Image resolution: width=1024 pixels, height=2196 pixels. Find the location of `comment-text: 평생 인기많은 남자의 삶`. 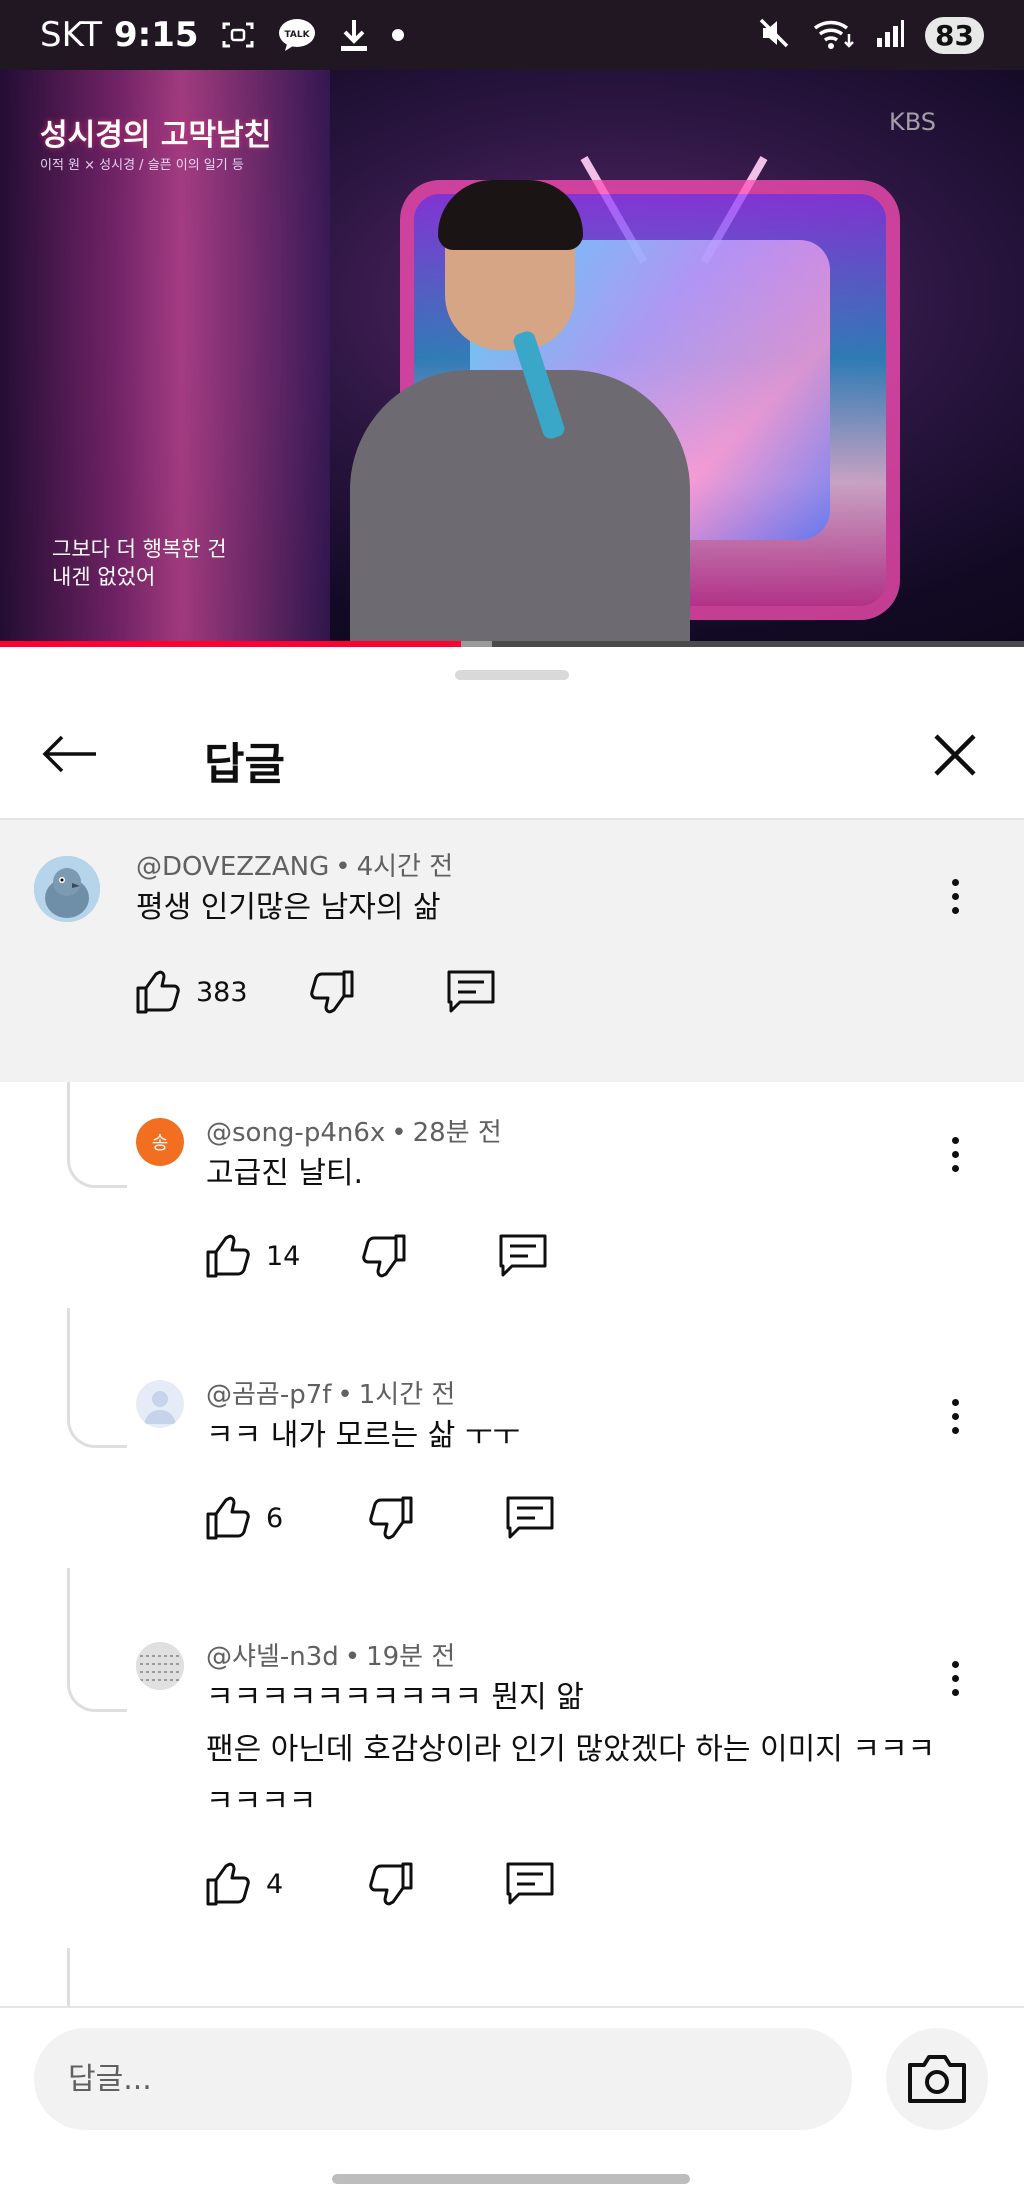

comment-text: 평생 인기많은 남자의 삶 is located at coordinates (288, 907).